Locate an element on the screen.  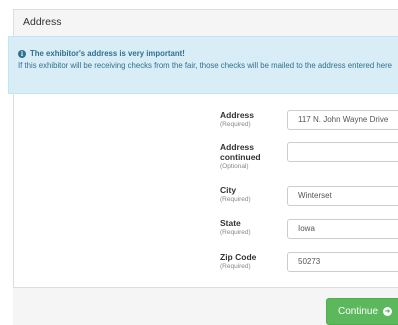
continue-button: Continue ➜ is located at coordinates (362, 311).